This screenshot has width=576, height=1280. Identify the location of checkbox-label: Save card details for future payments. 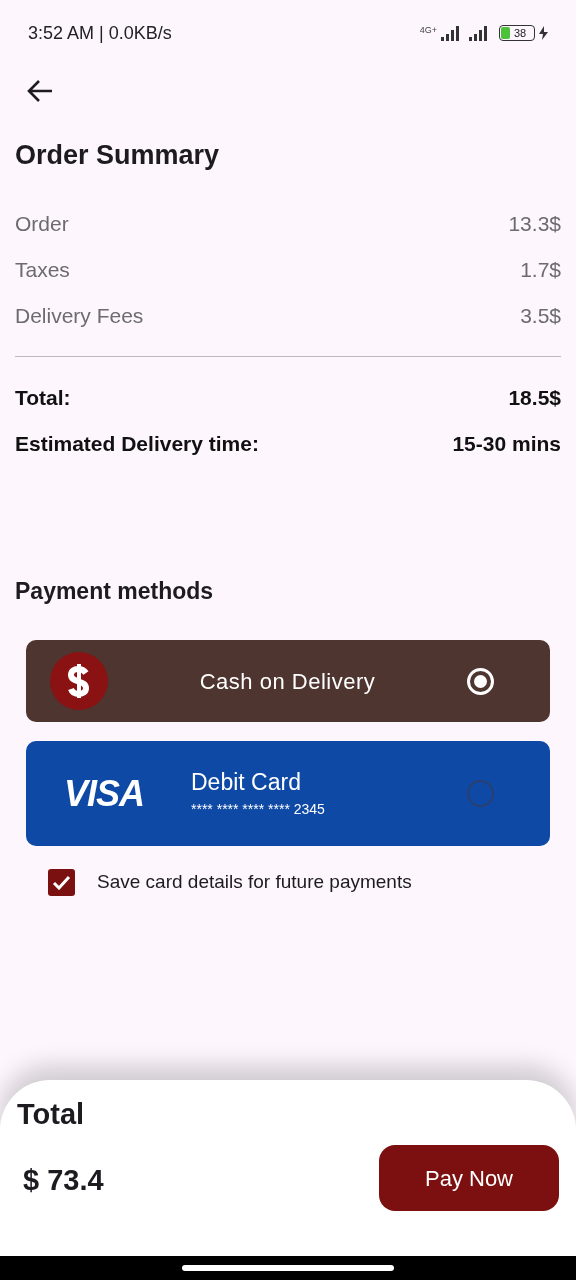
(254, 882).